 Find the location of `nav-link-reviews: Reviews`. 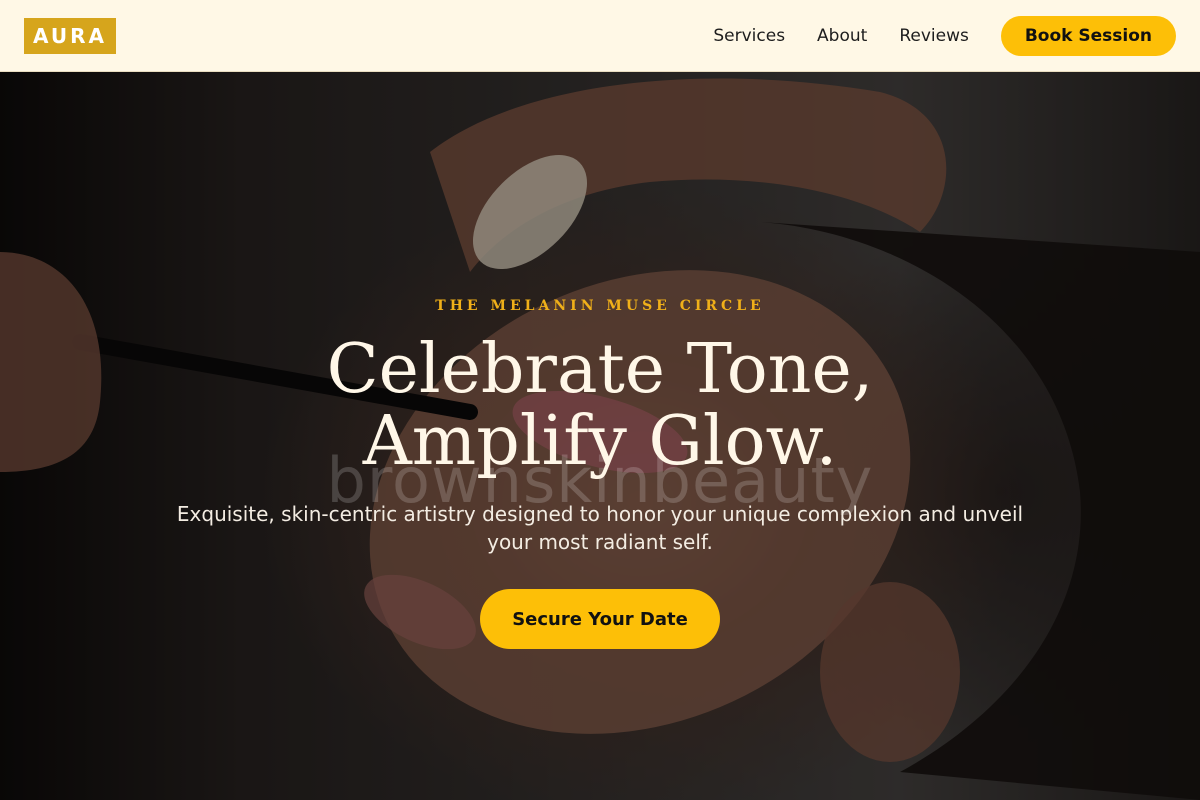

nav-link-reviews: Reviews is located at coordinates (934, 36).